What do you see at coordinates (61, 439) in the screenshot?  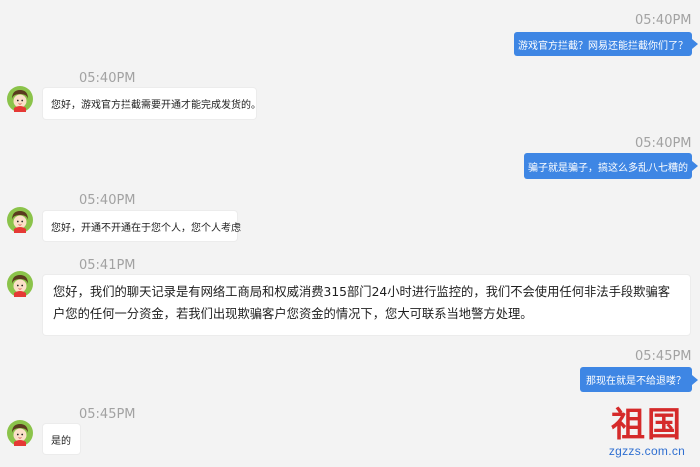 I see `incoming-message-bubble: 是的` at bounding box center [61, 439].